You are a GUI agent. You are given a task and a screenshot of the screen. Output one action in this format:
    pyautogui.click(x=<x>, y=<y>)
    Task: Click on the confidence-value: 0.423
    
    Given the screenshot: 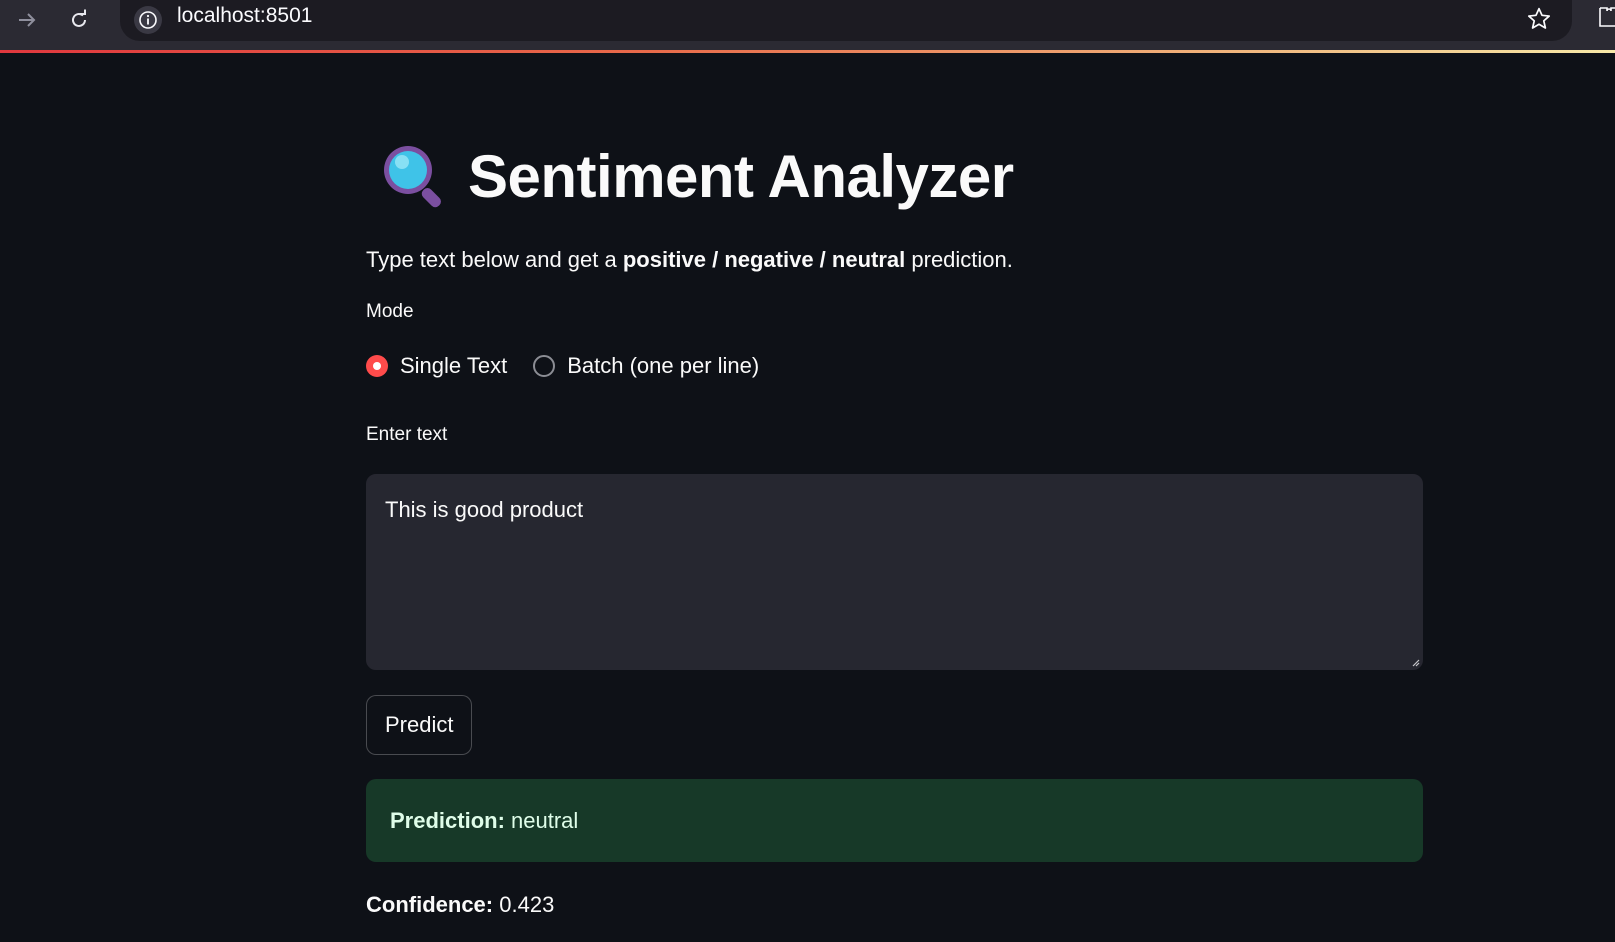 What is the action you would take?
    pyautogui.click(x=527, y=904)
    